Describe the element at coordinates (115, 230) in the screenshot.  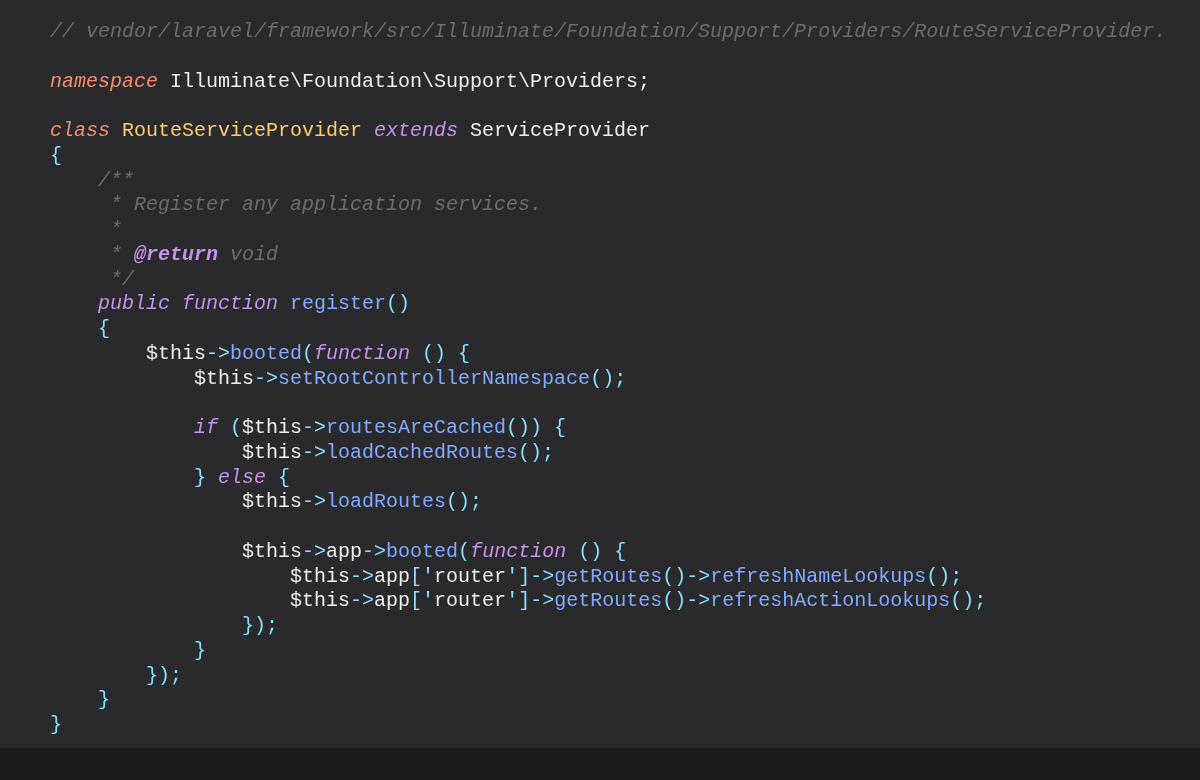
I see `code-line: *` at that location.